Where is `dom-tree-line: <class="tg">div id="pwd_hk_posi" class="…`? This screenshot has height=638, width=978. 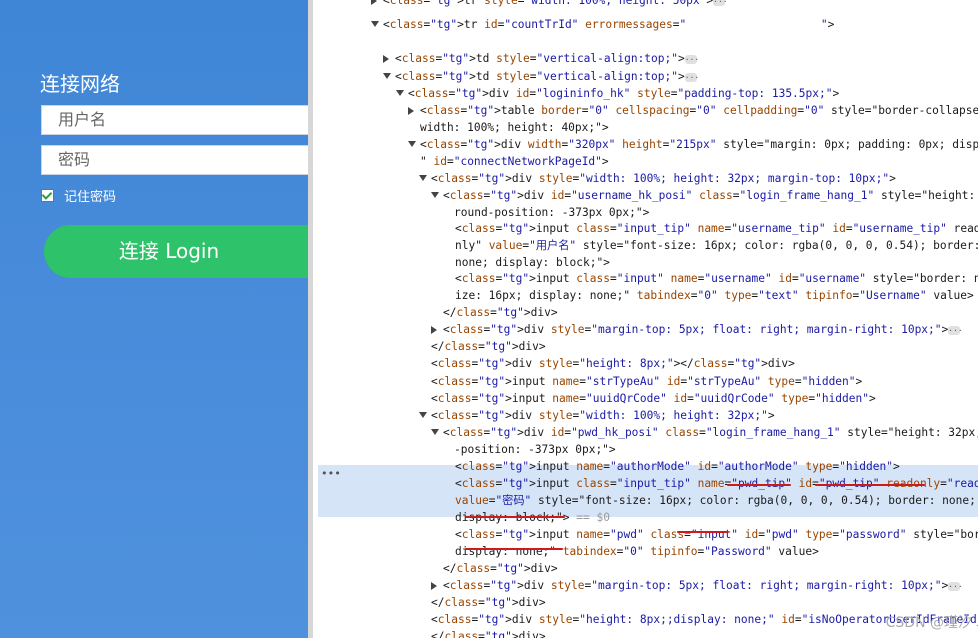 dom-tree-line: <class="tg">div id="pwd_hk_posi" class="… is located at coordinates (710, 432).